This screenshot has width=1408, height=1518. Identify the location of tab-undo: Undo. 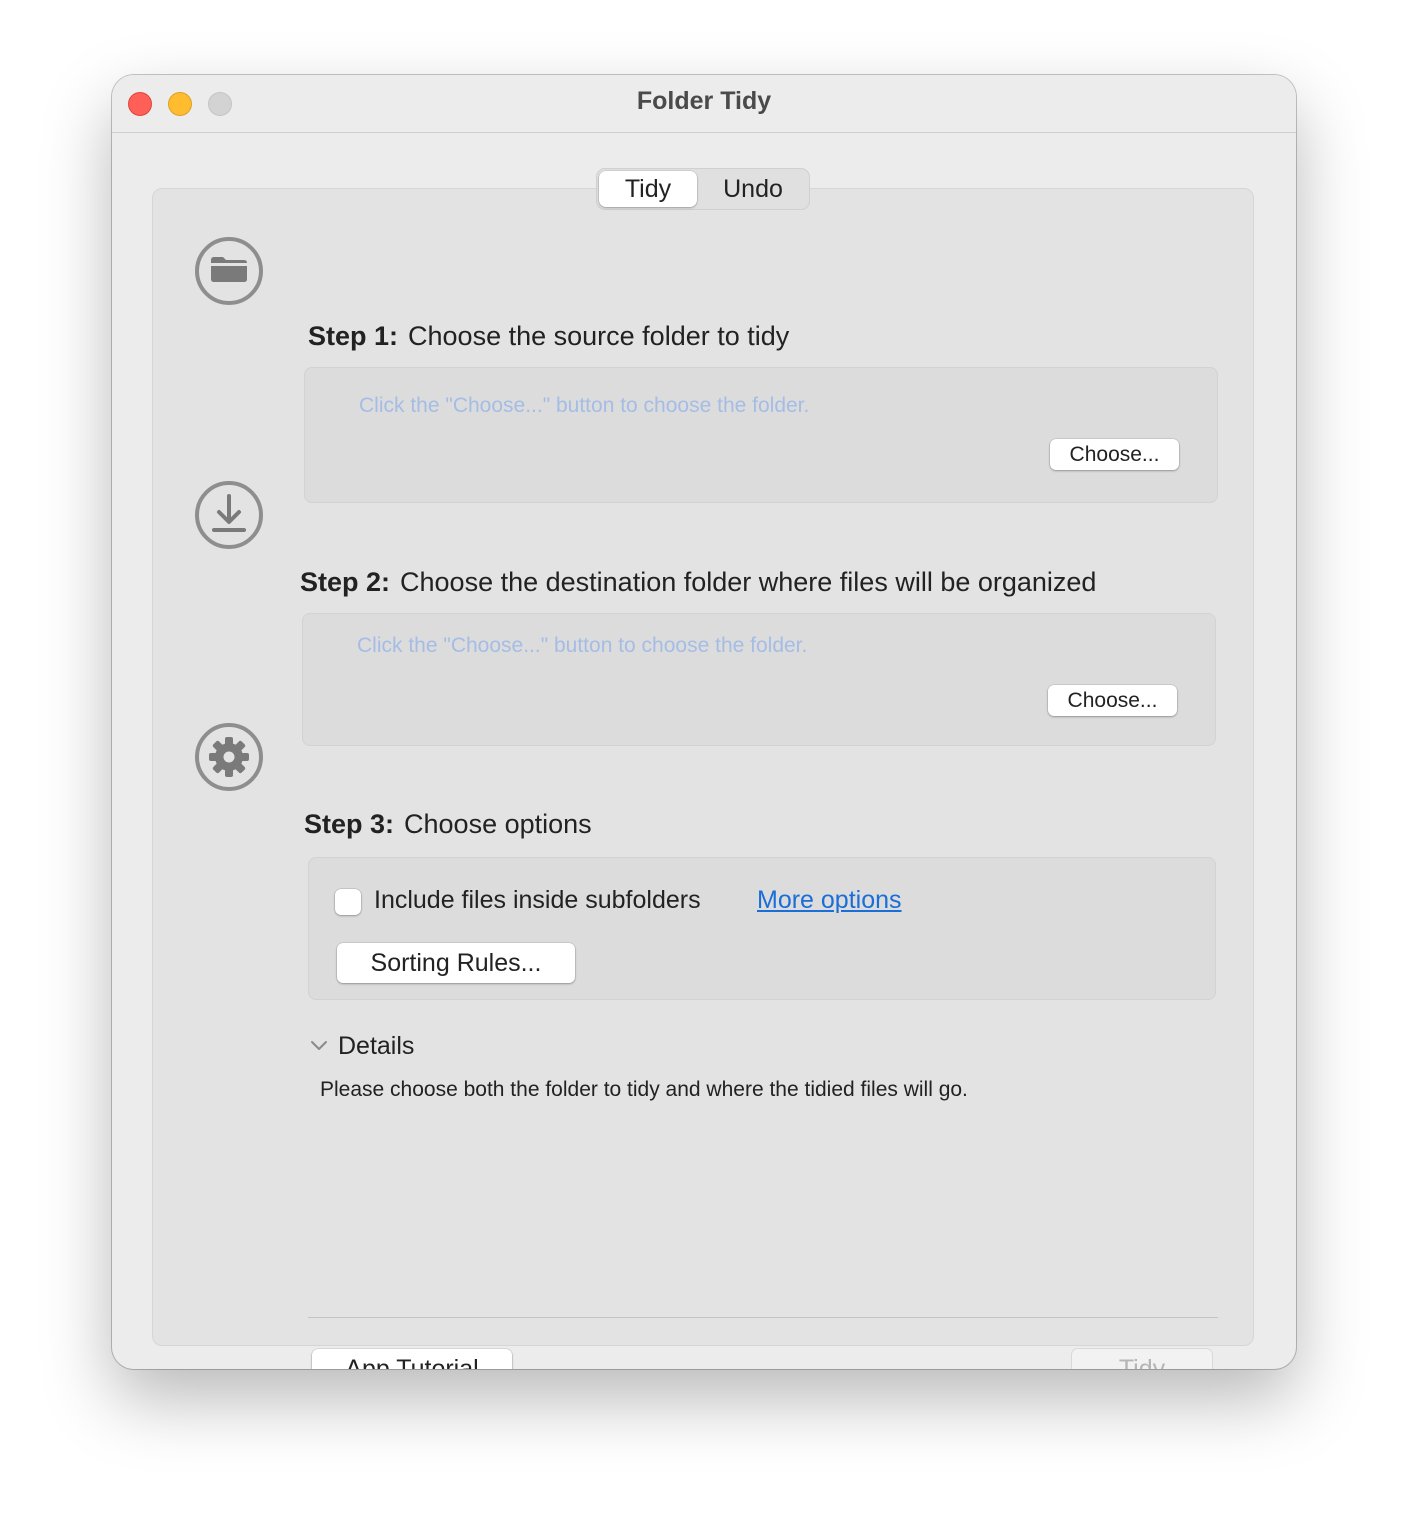
(753, 189).